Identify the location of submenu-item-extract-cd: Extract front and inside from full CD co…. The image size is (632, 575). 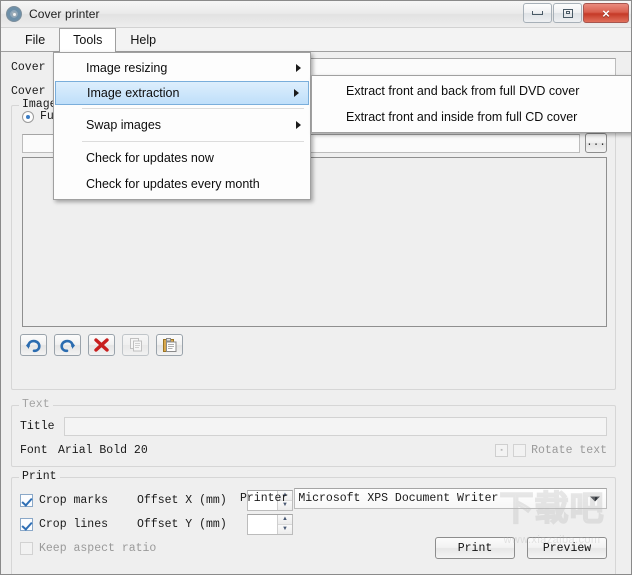
(471, 117).